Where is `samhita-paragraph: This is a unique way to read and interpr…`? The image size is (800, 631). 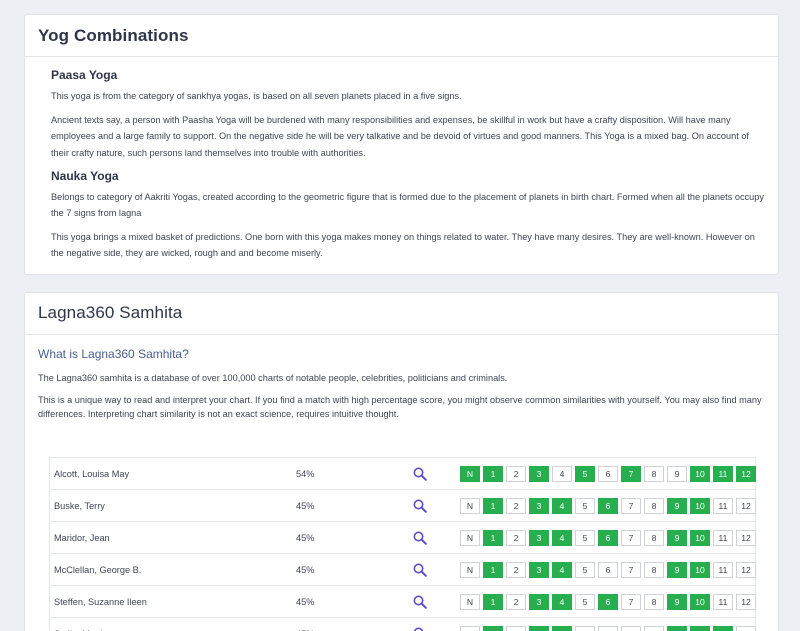
samhita-paragraph: This is a unique way to read and interpr… is located at coordinates (400, 407).